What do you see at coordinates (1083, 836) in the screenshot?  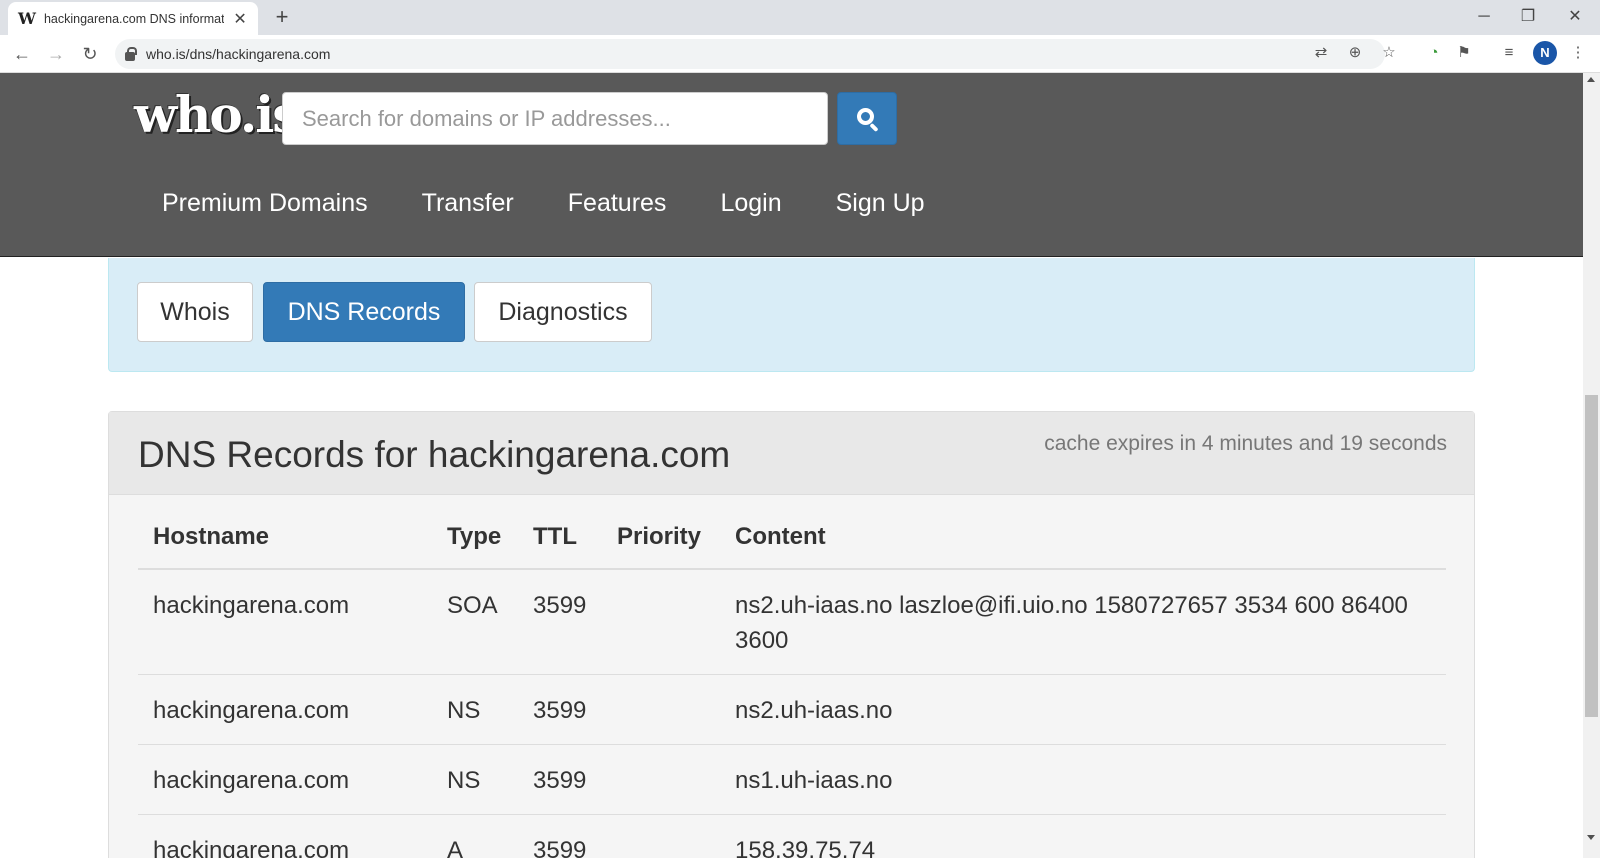 I see `cell-content: 158.39.75.74` at bounding box center [1083, 836].